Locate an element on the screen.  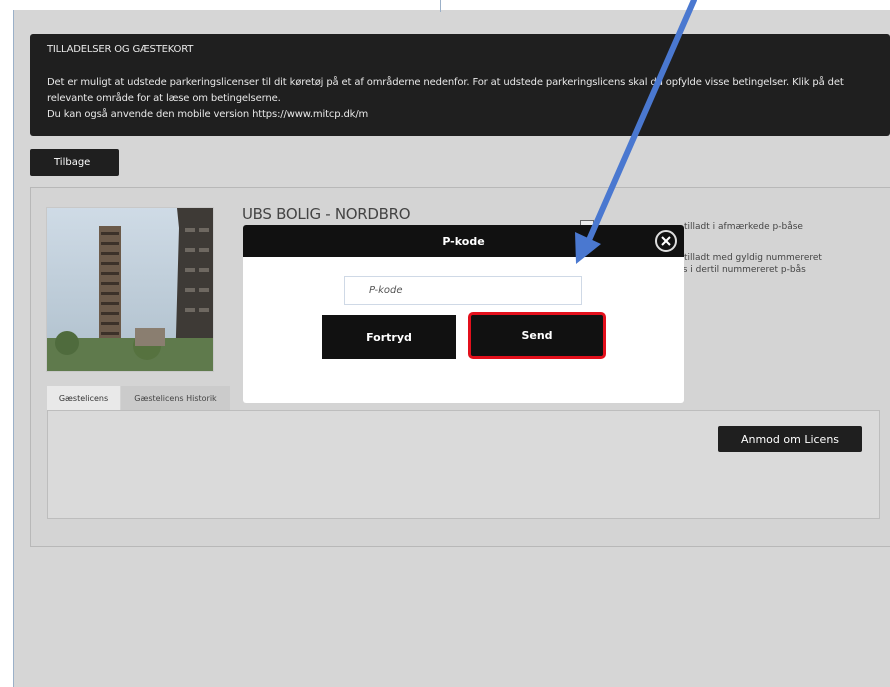
close-icon is located at coordinates (666, 241).